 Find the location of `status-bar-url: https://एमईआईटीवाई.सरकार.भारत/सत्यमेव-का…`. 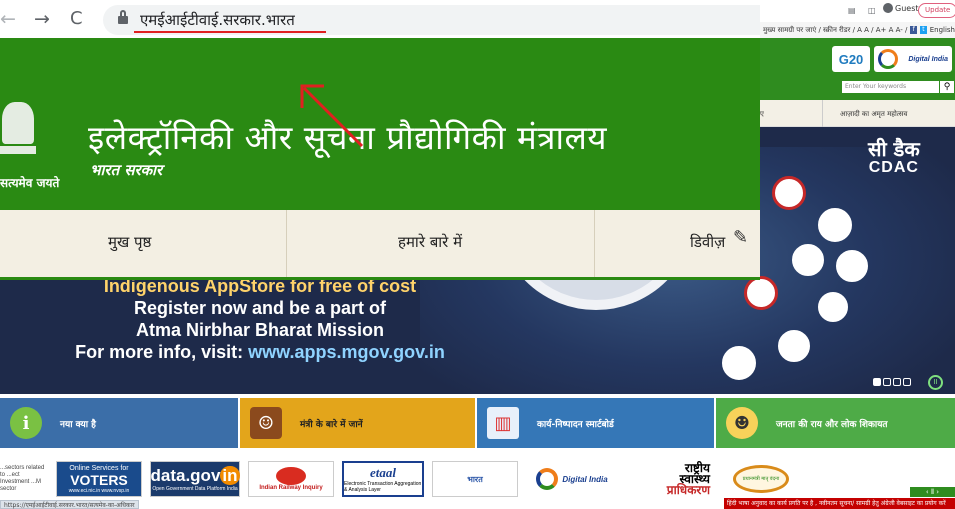

status-bar-url: https://एमईआईटीवाई.सरकार.भारत/सत्यमेव-का… is located at coordinates (69, 504).